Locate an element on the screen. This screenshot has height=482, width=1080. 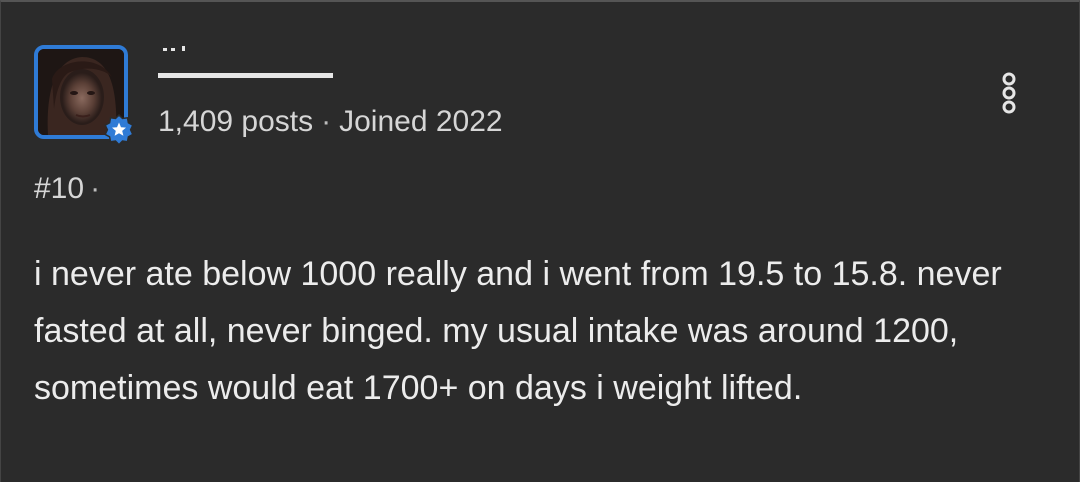
post-number-label: #10 is located at coordinates (59, 188).